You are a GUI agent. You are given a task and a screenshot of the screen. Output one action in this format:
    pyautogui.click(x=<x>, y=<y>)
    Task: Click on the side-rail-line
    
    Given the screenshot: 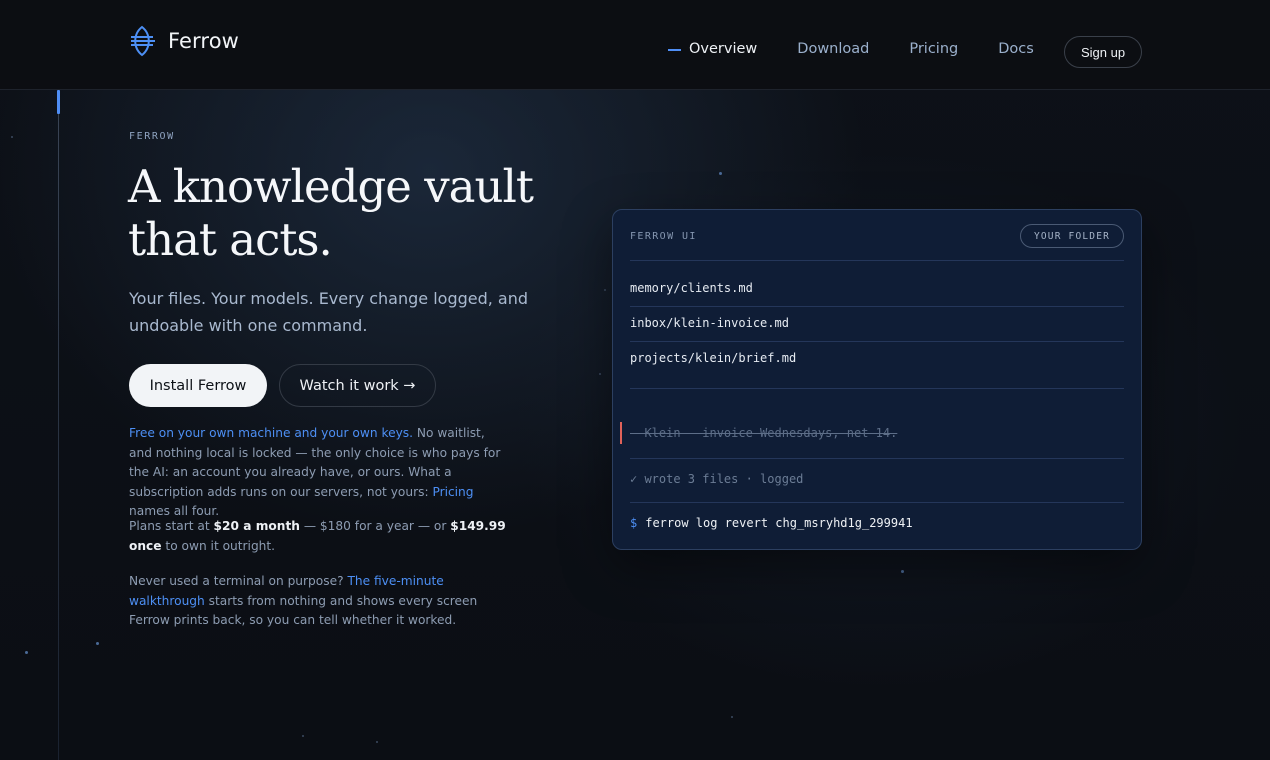 What is the action you would take?
    pyautogui.click(x=58, y=425)
    